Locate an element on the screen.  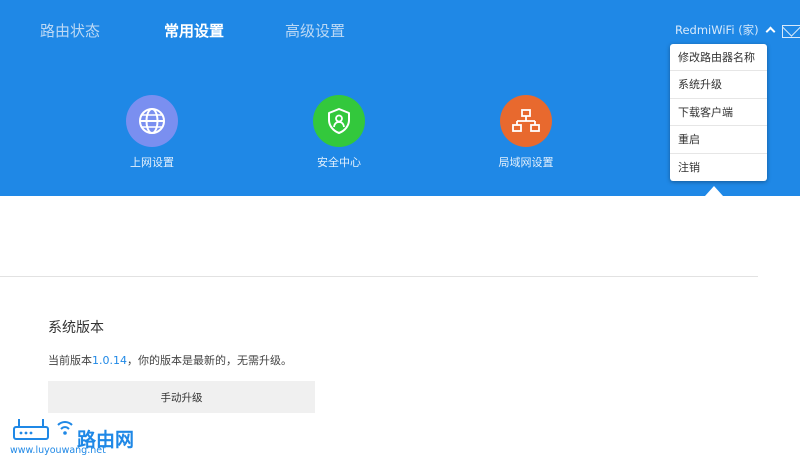
account-menu-toggle: RedmiWiFi (家) is located at coordinates (725, 30).